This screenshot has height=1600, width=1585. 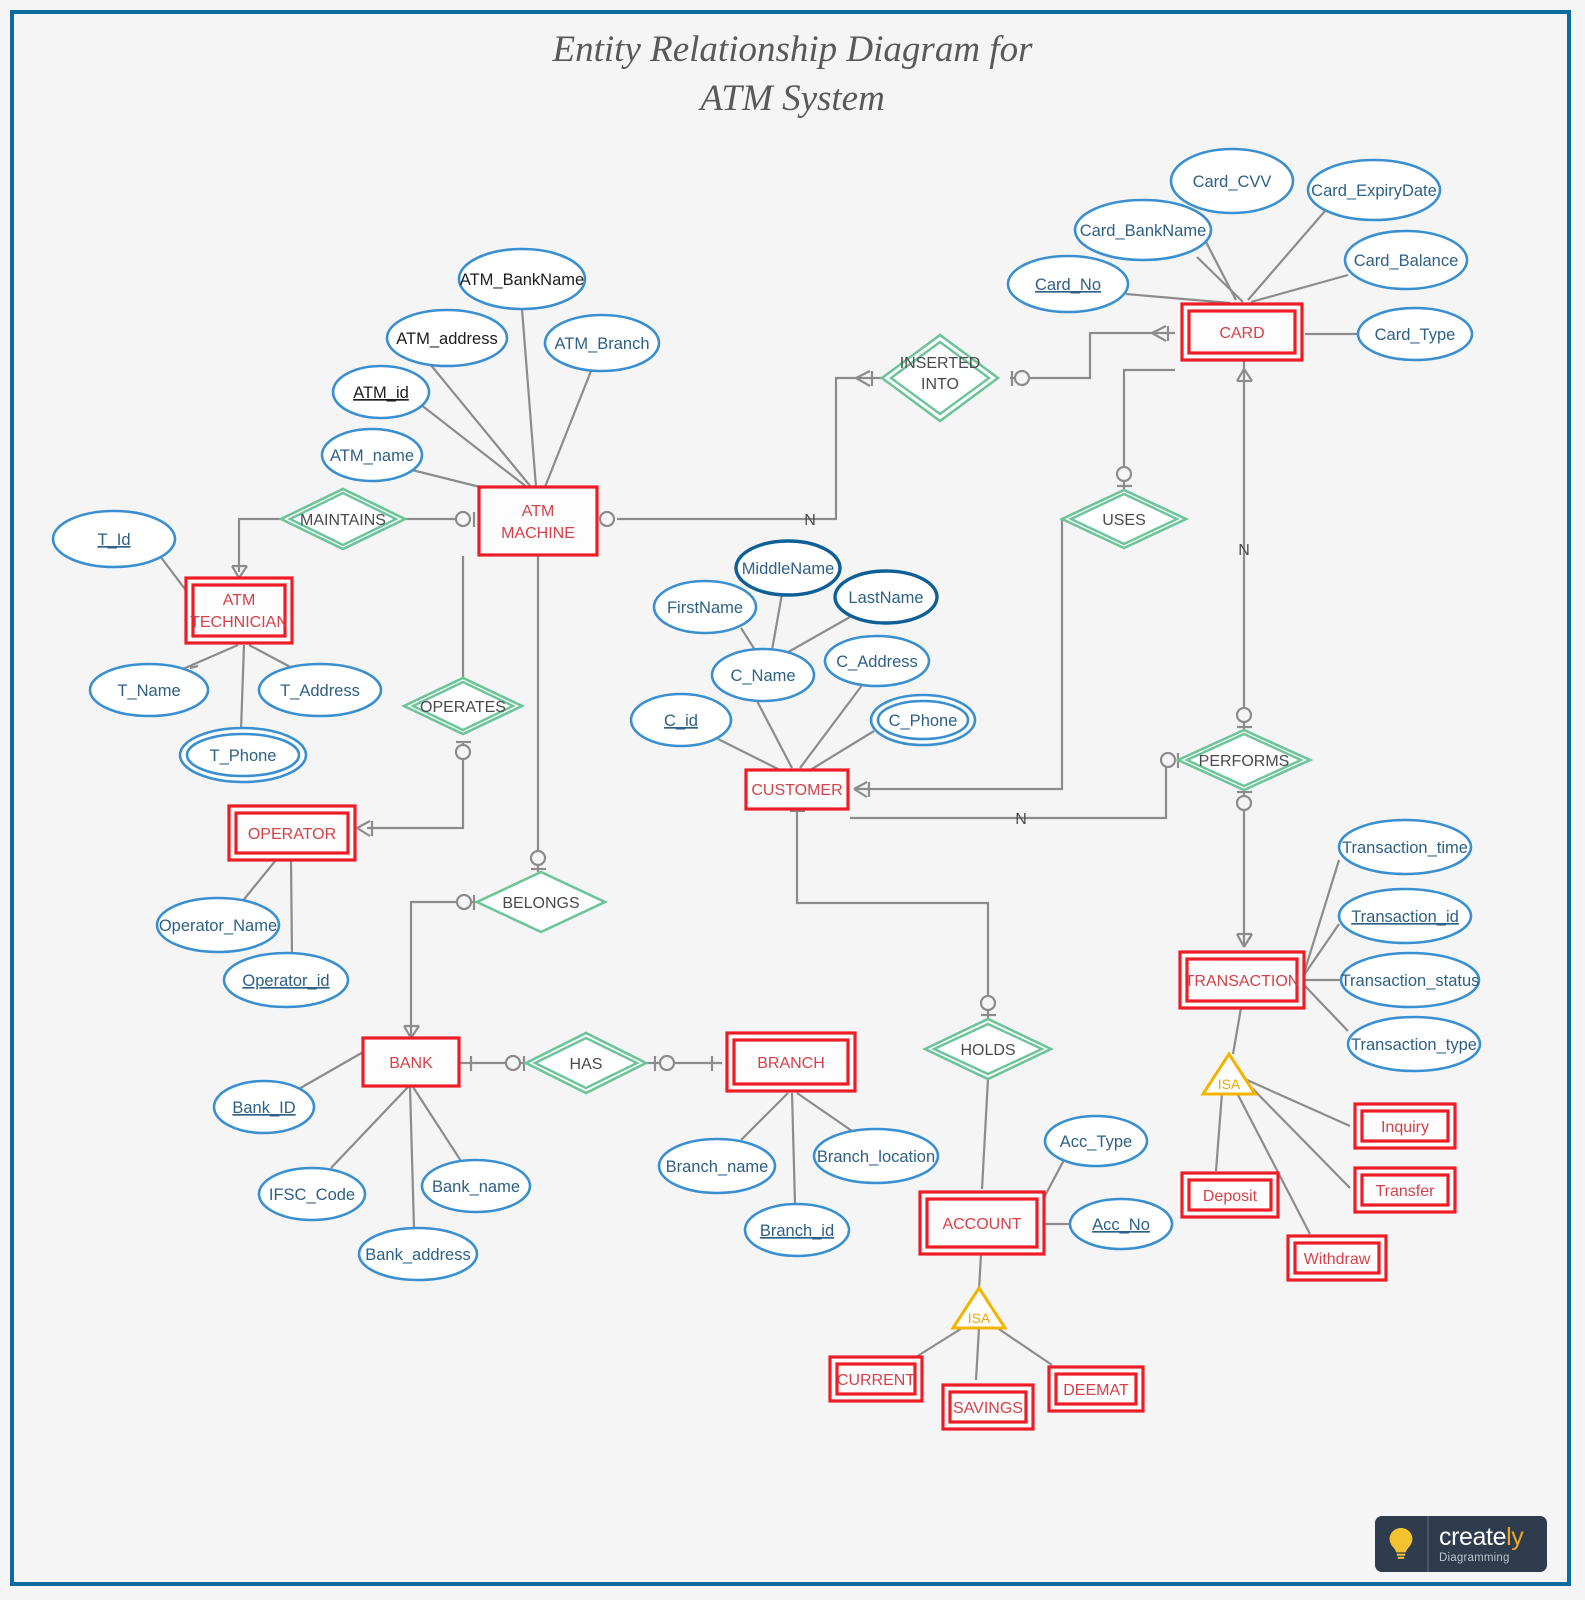 I want to click on attribute-label: ATM_id, so click(x=381, y=393).